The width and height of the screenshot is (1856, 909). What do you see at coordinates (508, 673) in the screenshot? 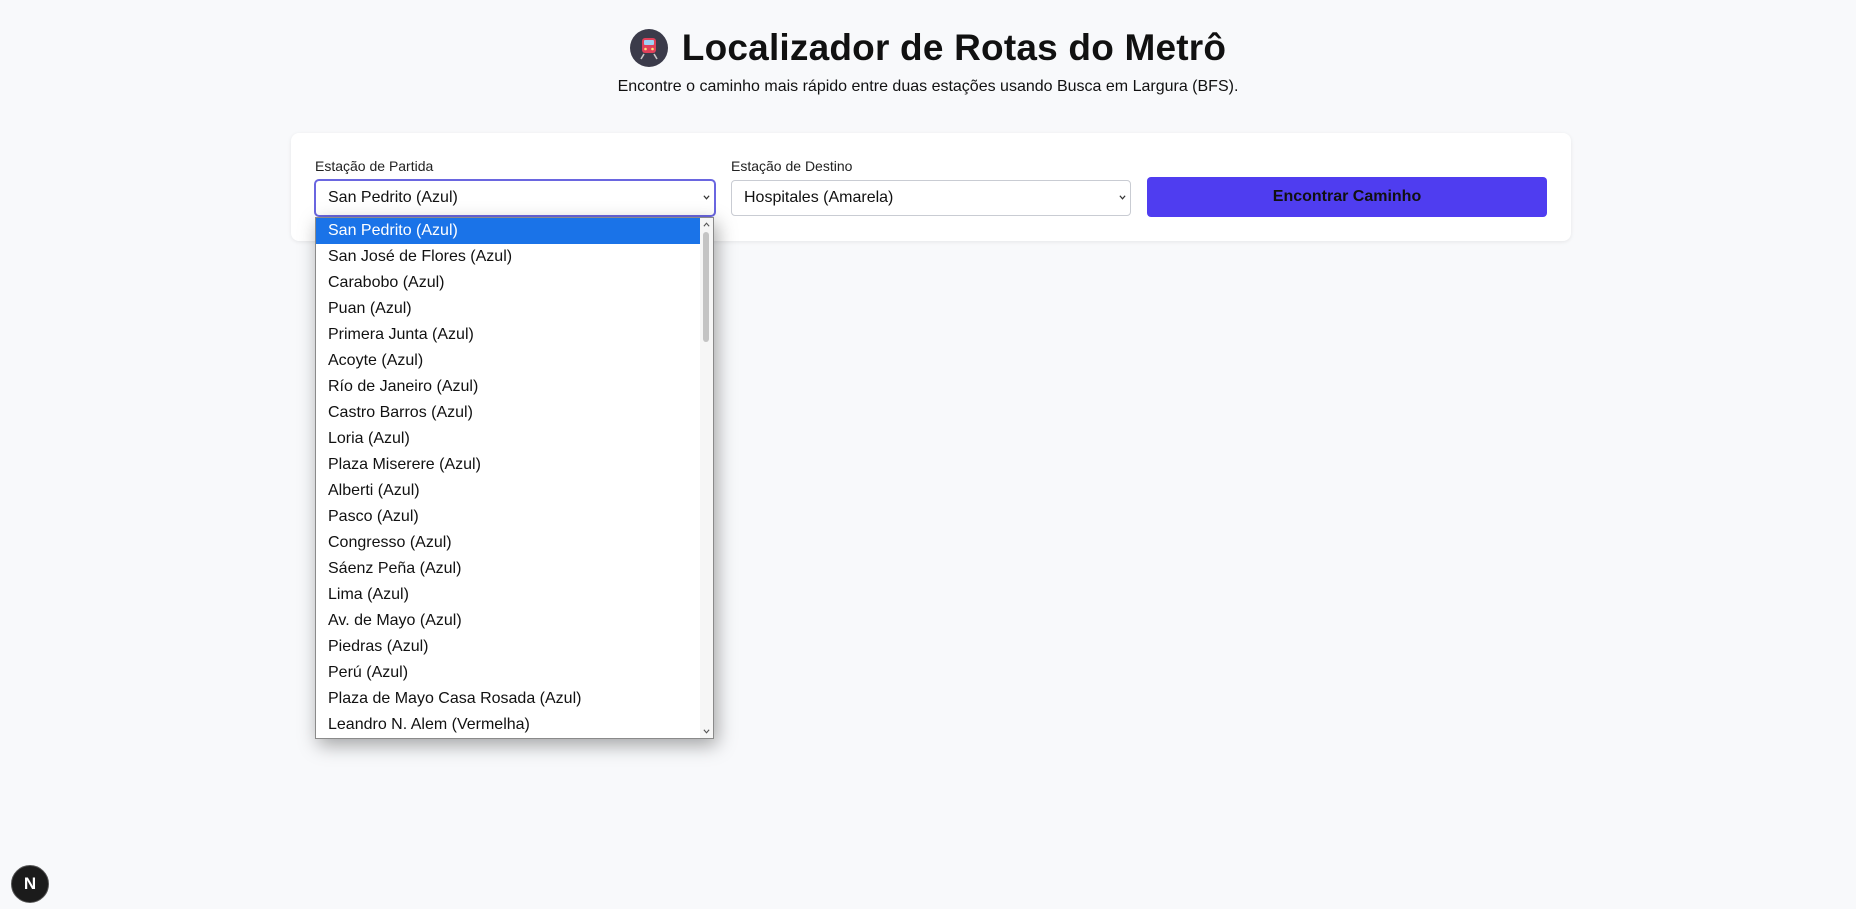
I see `dropdown-option: Perú (Azul)` at bounding box center [508, 673].